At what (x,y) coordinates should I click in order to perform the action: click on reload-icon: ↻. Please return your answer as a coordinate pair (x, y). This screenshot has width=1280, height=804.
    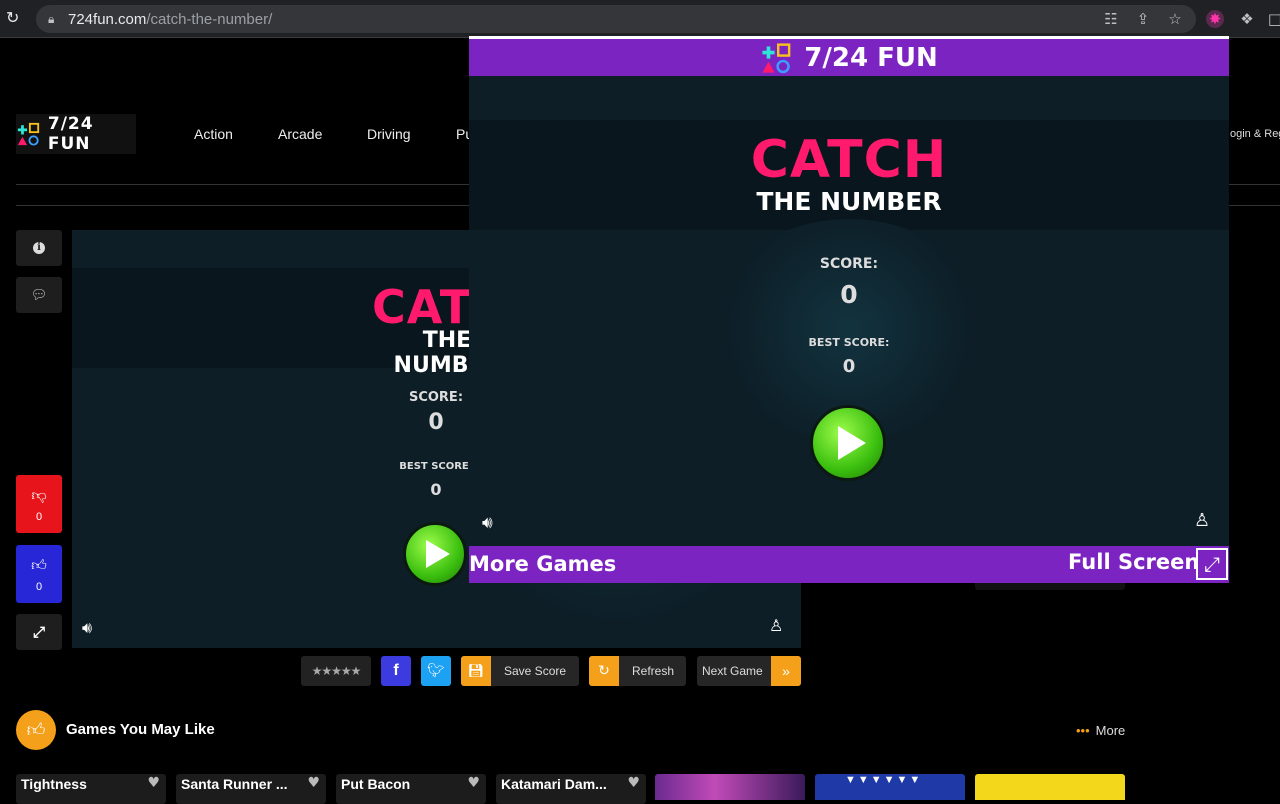
    Looking at the image, I should click on (14, 18).